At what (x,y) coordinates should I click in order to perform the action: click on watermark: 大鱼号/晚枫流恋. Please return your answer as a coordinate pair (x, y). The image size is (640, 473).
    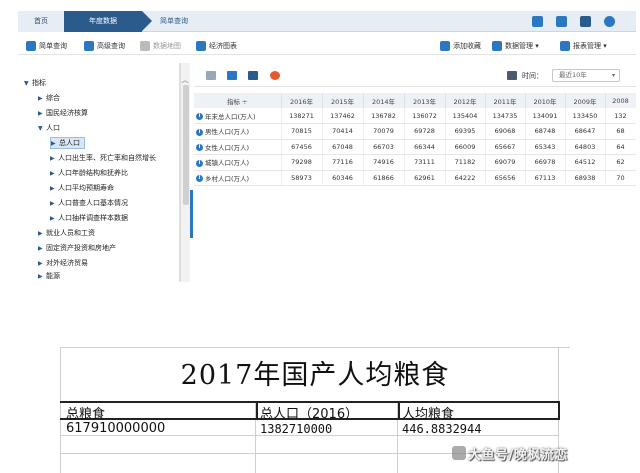
    Looking at the image, I should click on (518, 455).